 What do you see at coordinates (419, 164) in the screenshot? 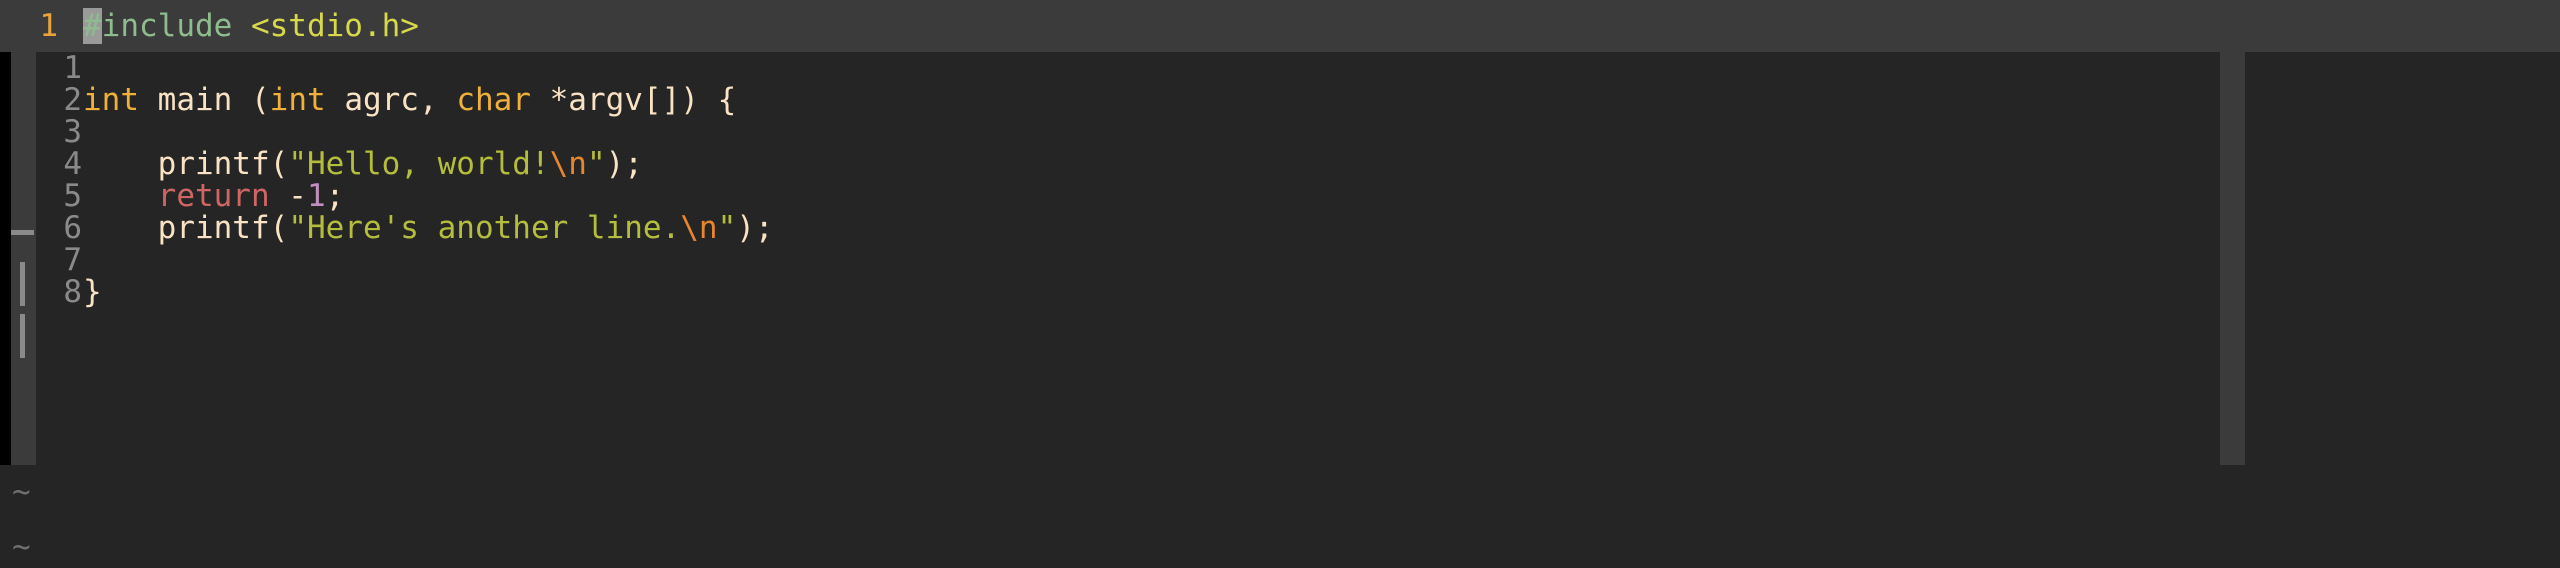
I see `code-token: "Hello, world!` at bounding box center [419, 164].